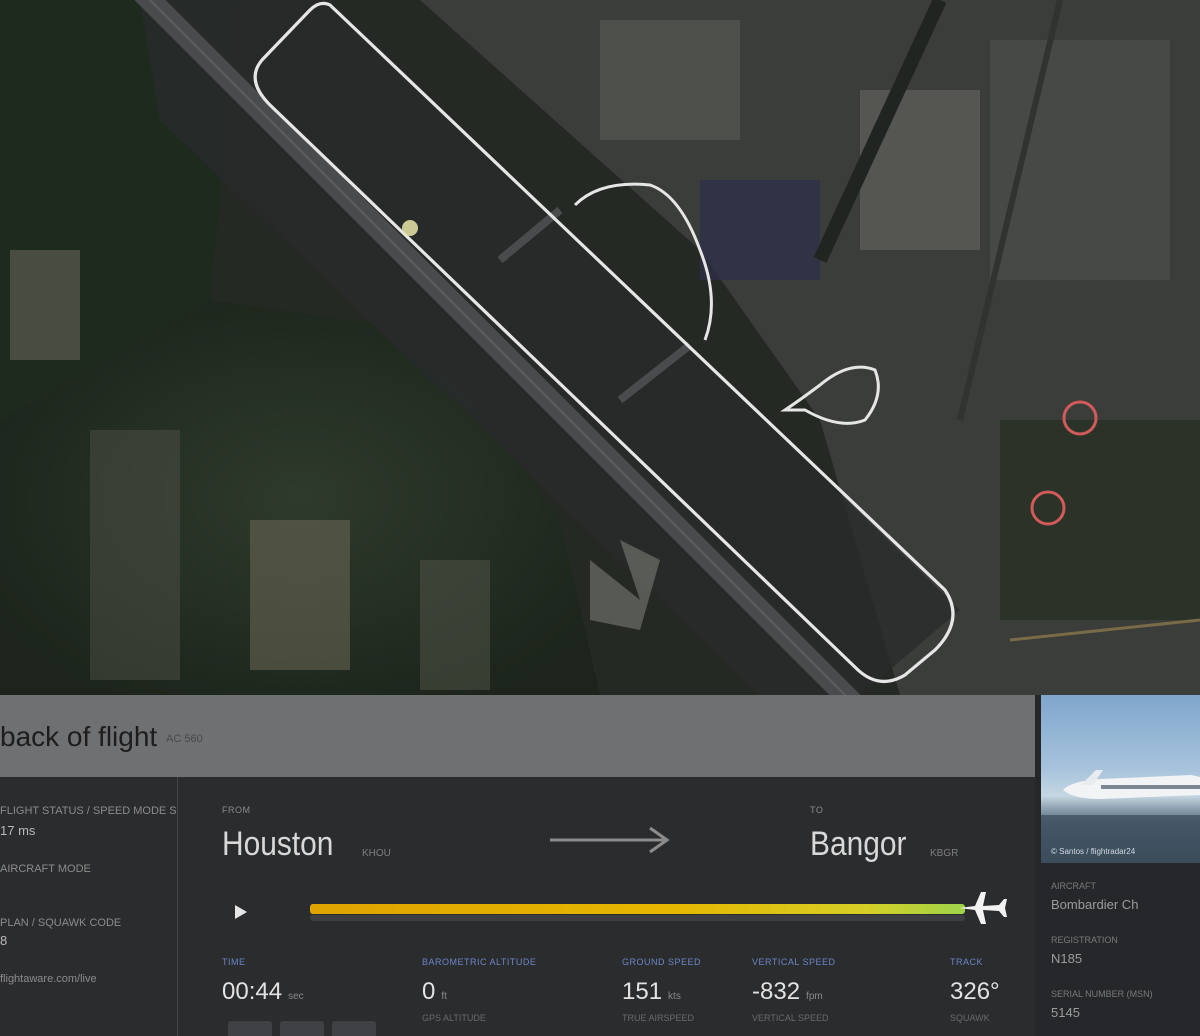 Image resolution: width=1200 pixels, height=1036 pixels. Describe the element at coordinates (61, 923) in the screenshot. I see `detail-label: PLAN / SQUAWK CODE` at that location.